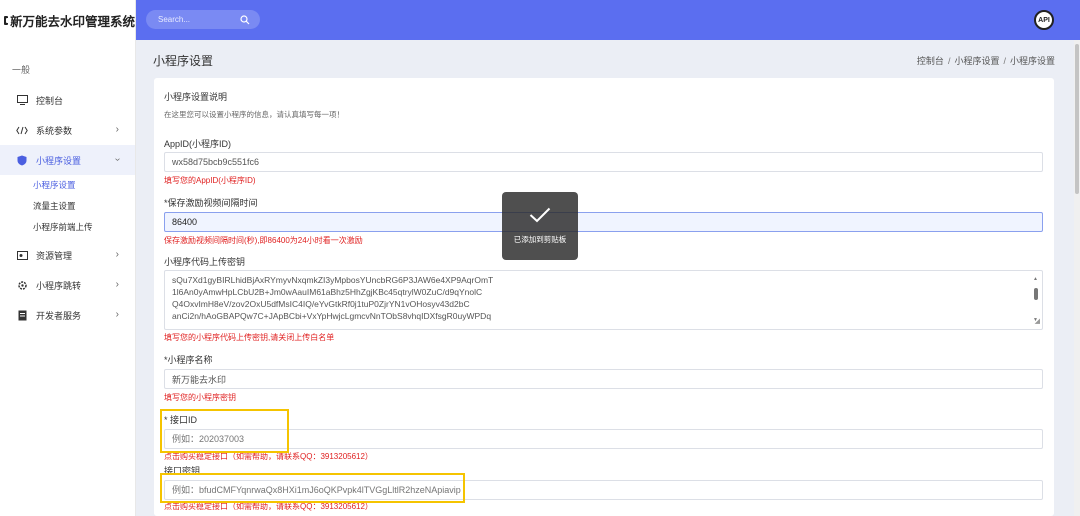 The width and height of the screenshot is (1080, 516). Describe the element at coordinates (930, 61) in the screenshot. I see `breadcrumb-item: 控制台` at that location.